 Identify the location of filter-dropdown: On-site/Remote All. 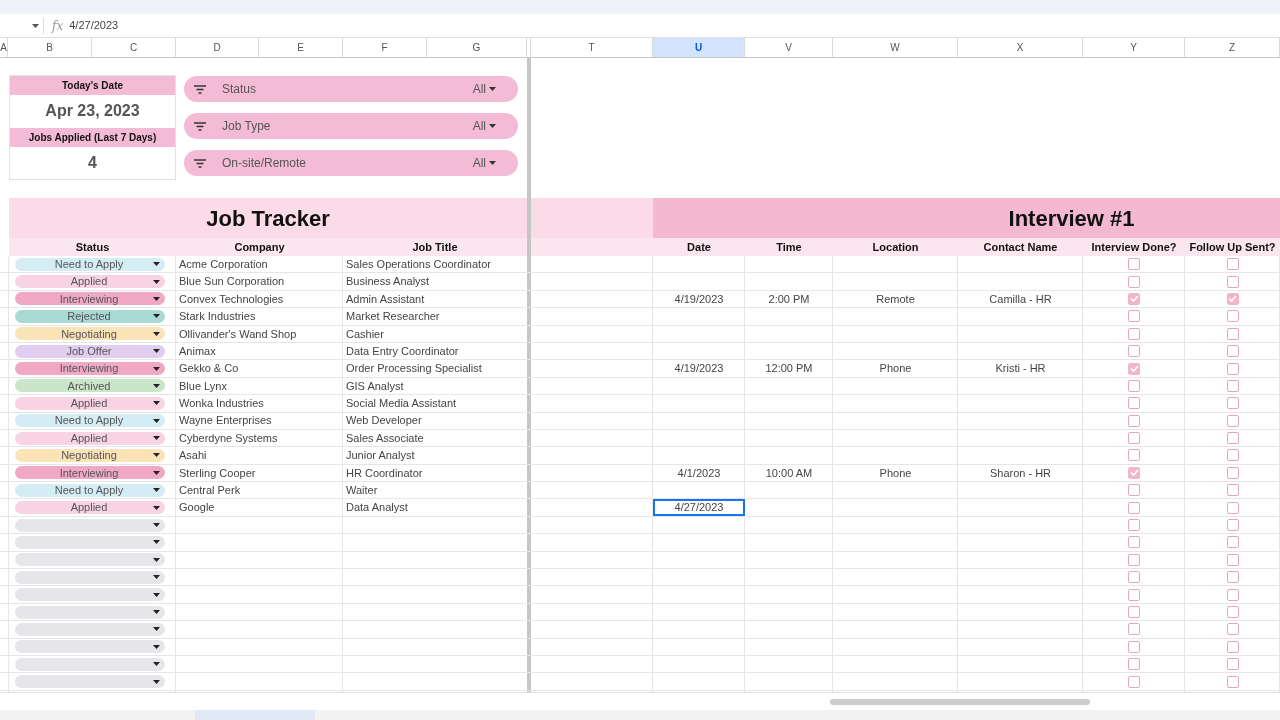
(351, 163).